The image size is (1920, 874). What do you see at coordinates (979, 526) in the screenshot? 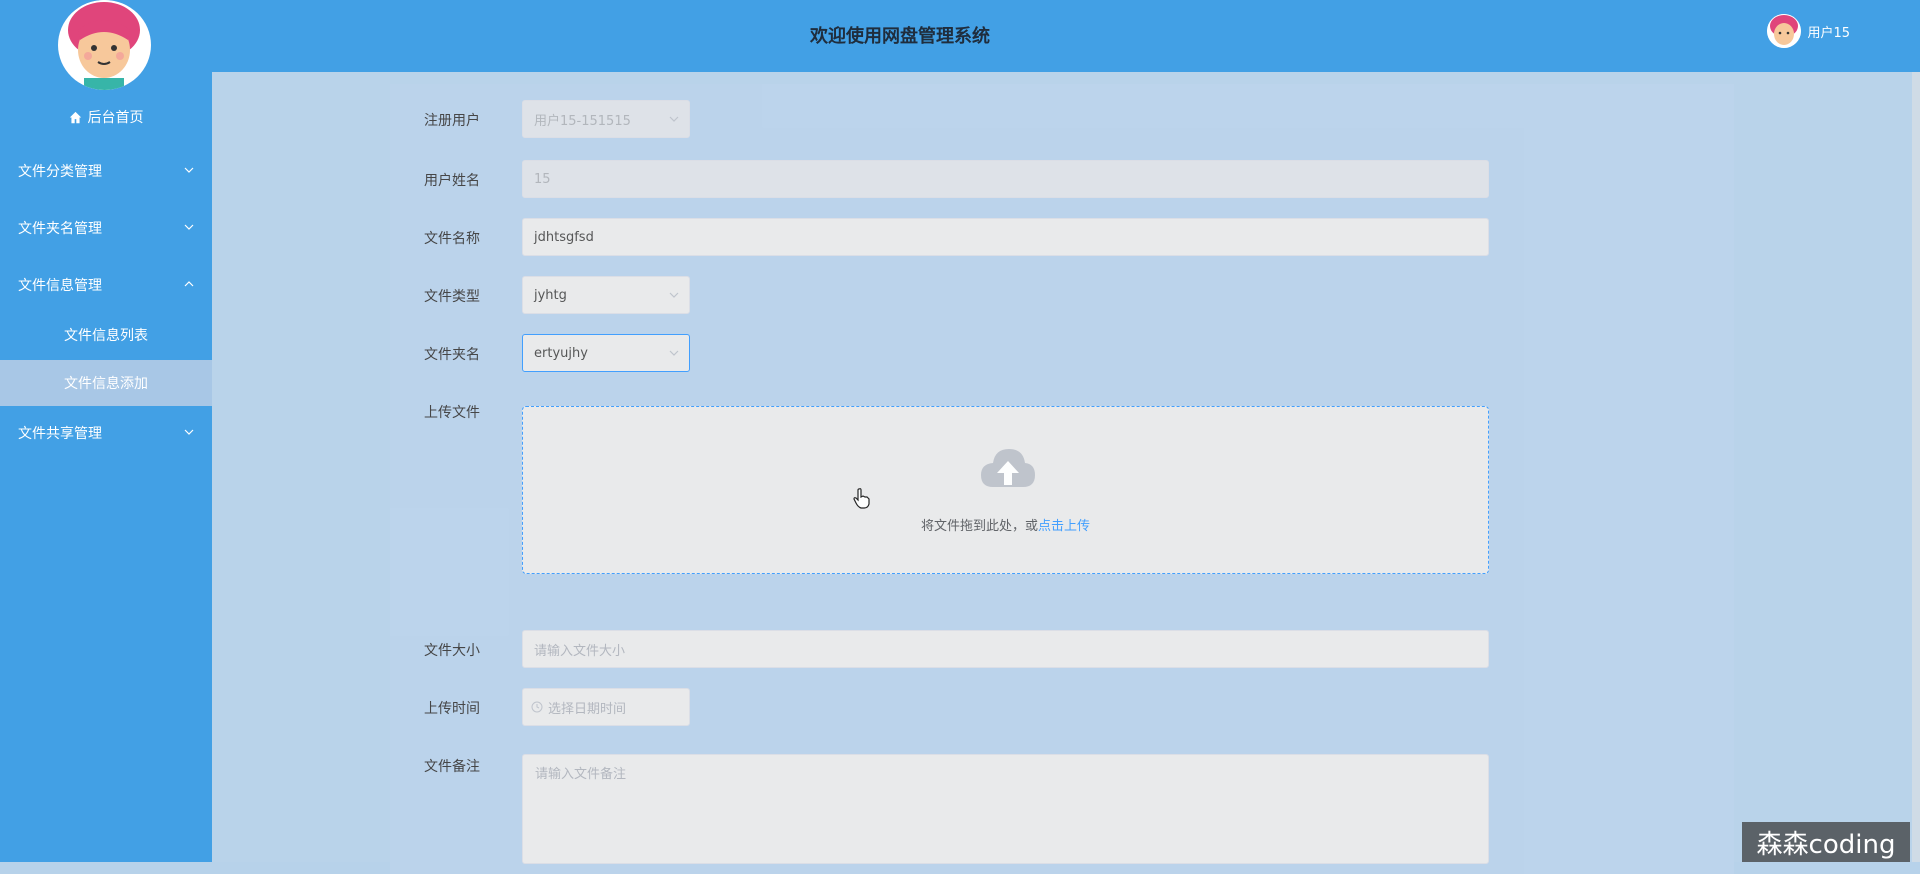
I see `upload-hint-text: 将文件拖到此处，或` at bounding box center [979, 526].